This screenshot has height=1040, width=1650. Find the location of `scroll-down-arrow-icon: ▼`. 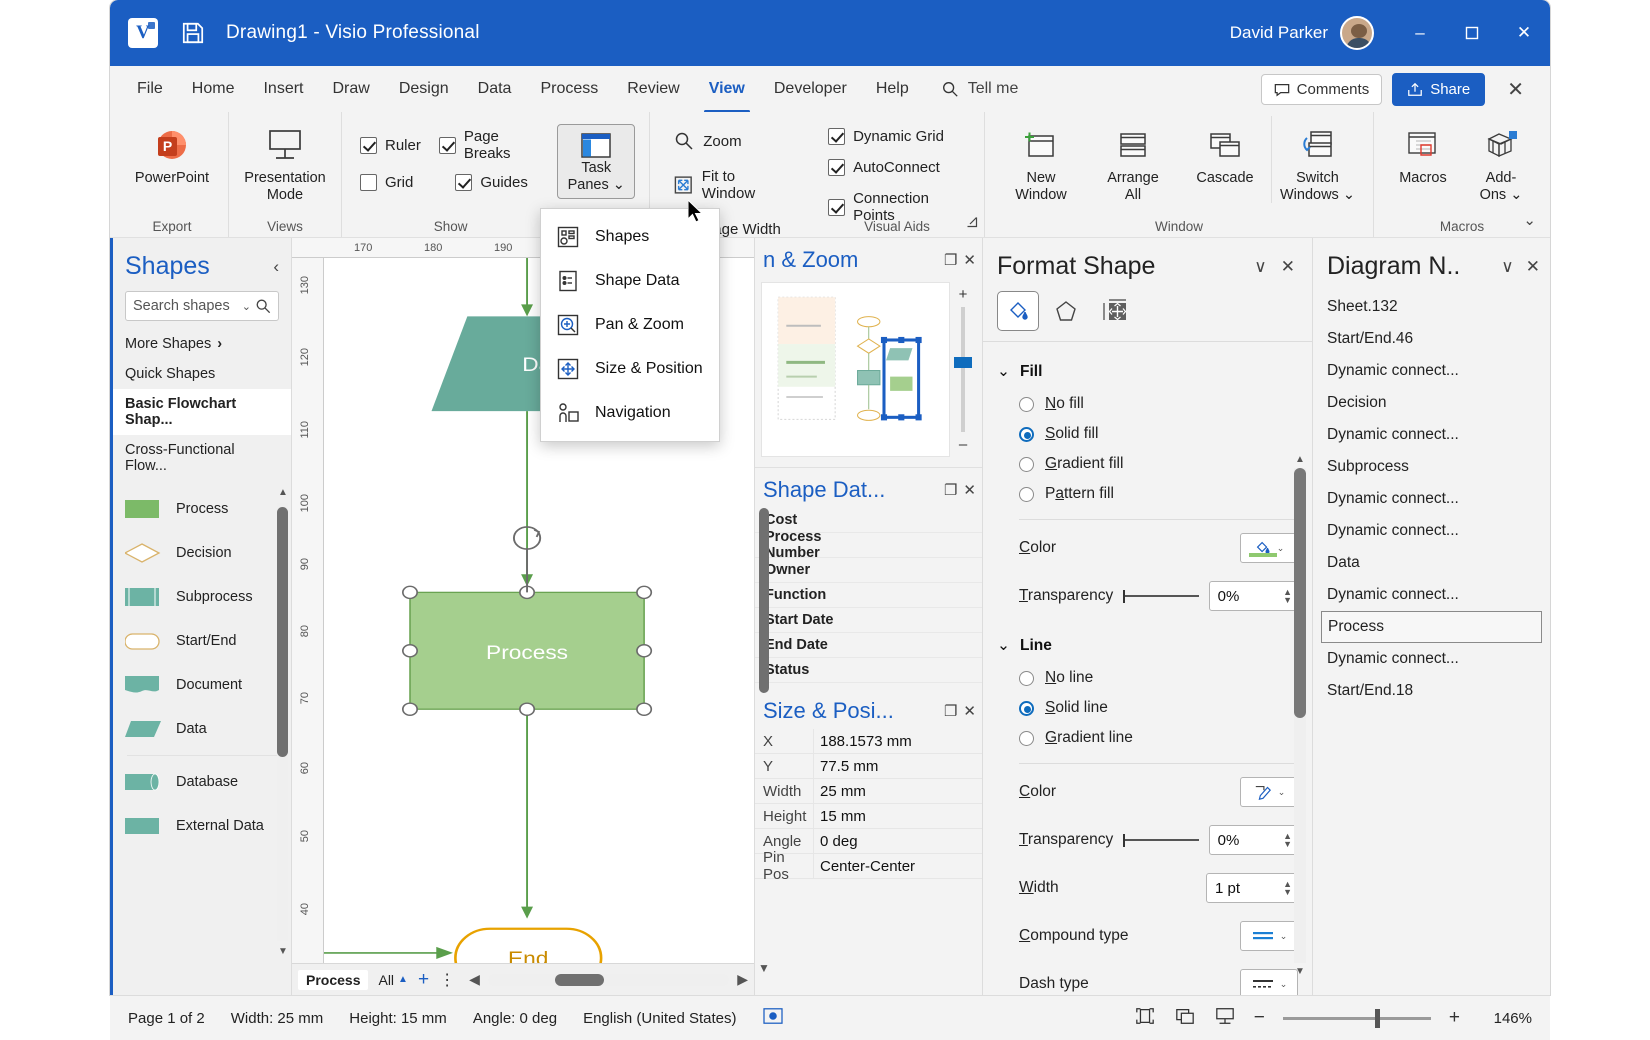

scroll-down-arrow-icon: ▼ is located at coordinates (283, 951).